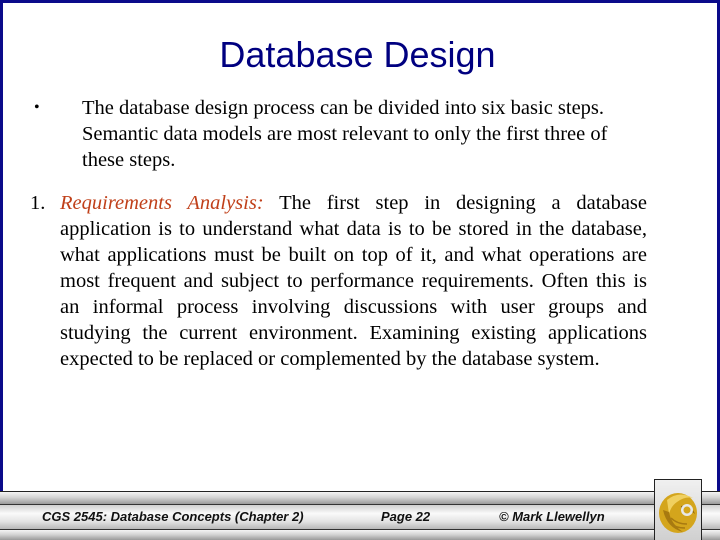 Image resolution: width=720 pixels, height=540 pixels. What do you see at coordinates (162, 203) in the screenshot?
I see `step-term: Requirements Analysis:` at bounding box center [162, 203].